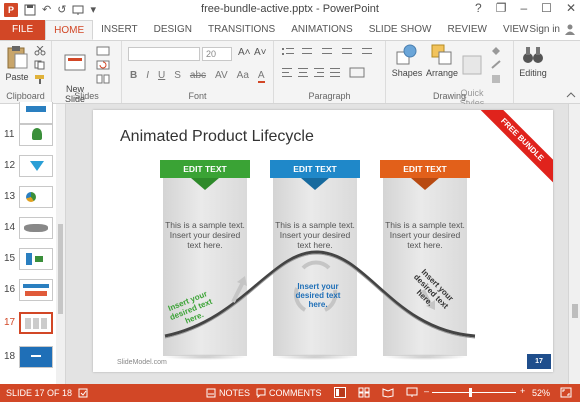 The height and width of the screenshot is (402, 580). I want to click on tab-transitions: TRANSITIONS, so click(241, 30).